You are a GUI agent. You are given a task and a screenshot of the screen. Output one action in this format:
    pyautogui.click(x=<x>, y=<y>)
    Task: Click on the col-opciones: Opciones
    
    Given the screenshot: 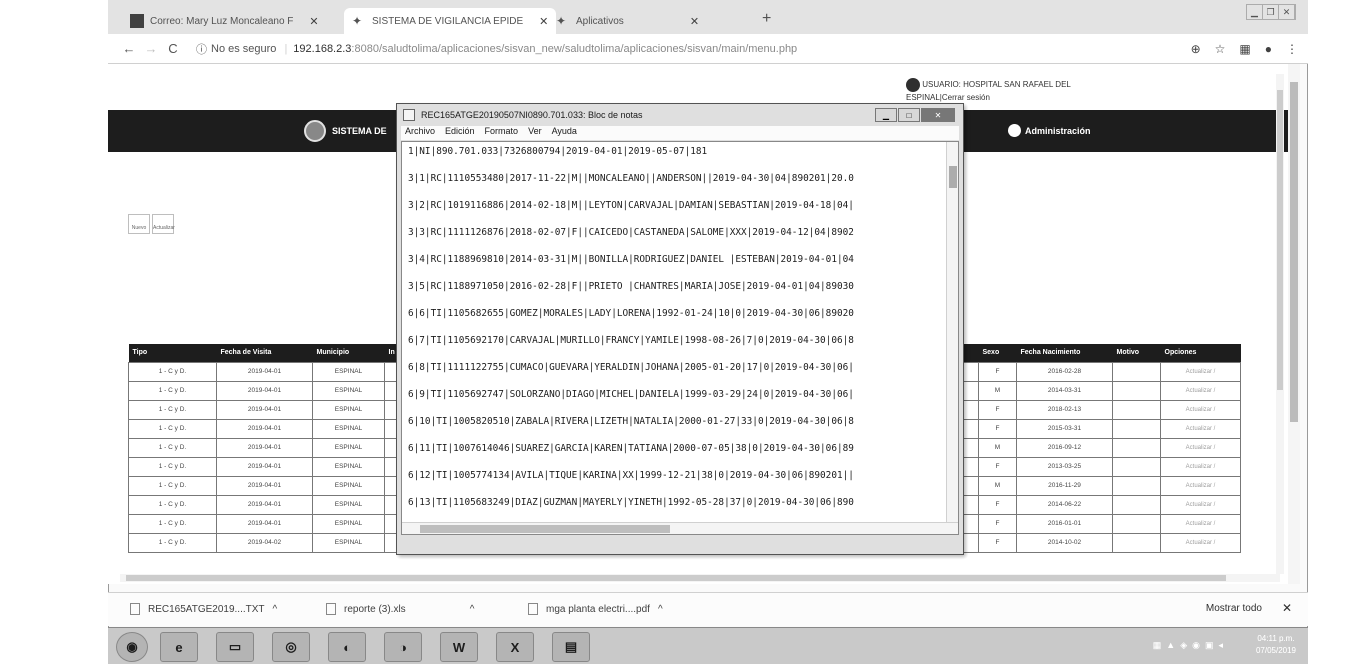 What is the action you would take?
    pyautogui.click(x=1200, y=353)
    